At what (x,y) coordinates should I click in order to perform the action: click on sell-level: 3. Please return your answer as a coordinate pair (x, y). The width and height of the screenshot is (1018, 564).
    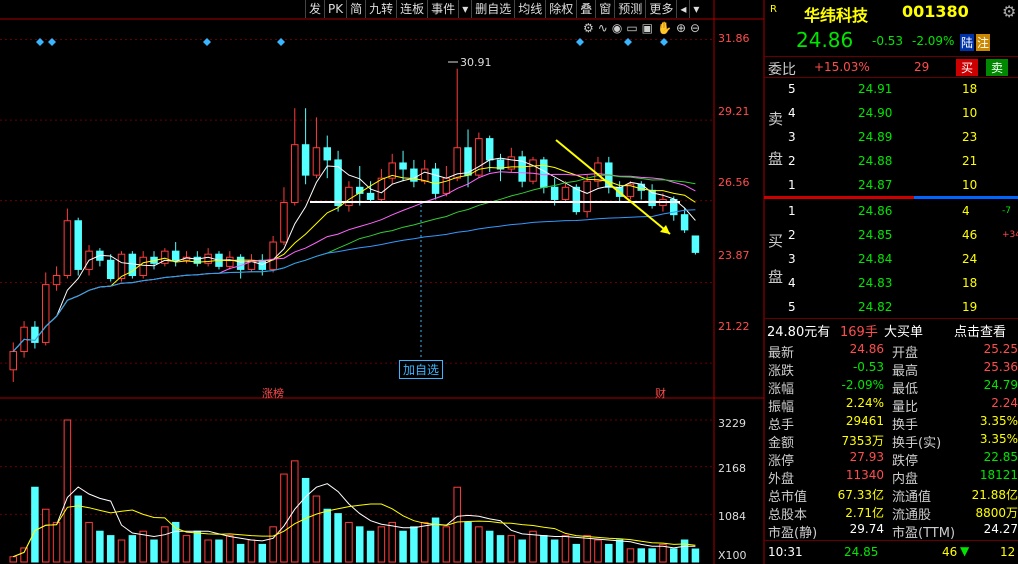
    Looking at the image, I should click on (792, 137).